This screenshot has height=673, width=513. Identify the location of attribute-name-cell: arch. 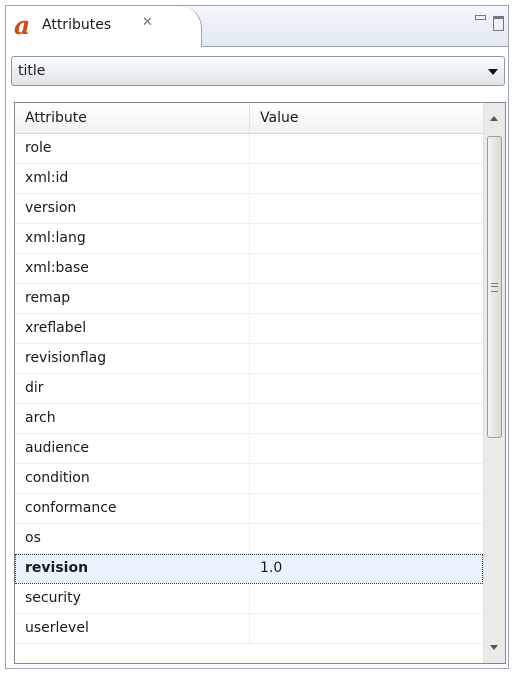
(132, 418).